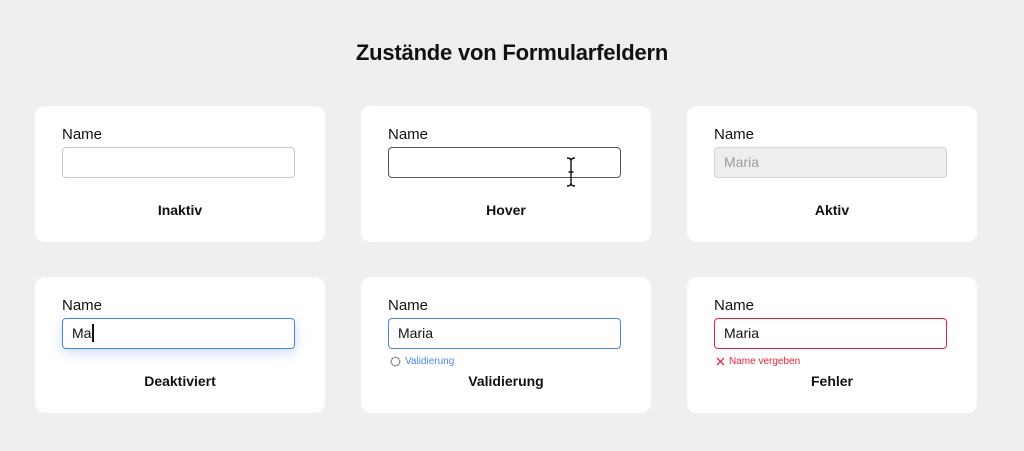 Image resolution: width=1024 pixels, height=451 pixels. I want to click on card-hover: Name Hover, so click(506, 174).